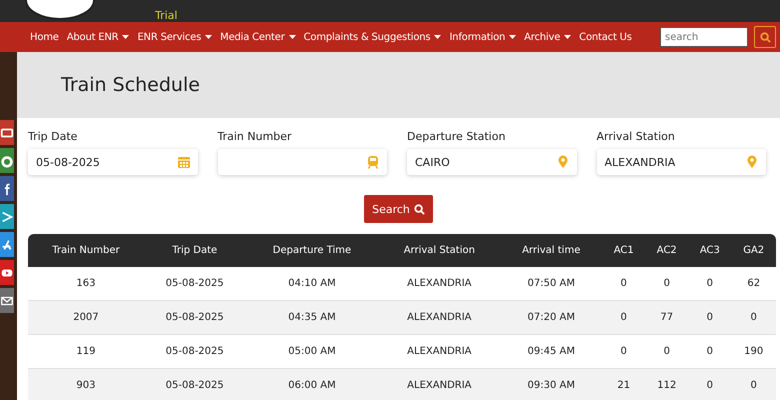  What do you see at coordinates (183, 162) in the screenshot?
I see `calendar-icon` at bounding box center [183, 162].